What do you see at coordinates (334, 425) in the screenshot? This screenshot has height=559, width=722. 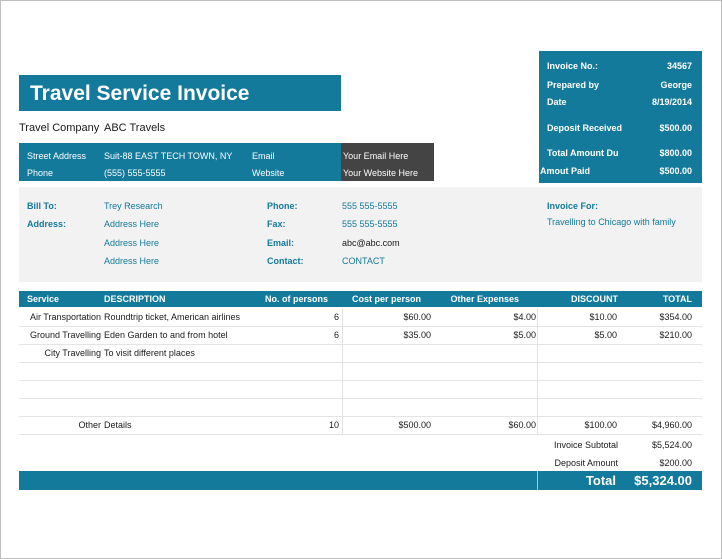 I see `cell-persons: 10` at bounding box center [334, 425].